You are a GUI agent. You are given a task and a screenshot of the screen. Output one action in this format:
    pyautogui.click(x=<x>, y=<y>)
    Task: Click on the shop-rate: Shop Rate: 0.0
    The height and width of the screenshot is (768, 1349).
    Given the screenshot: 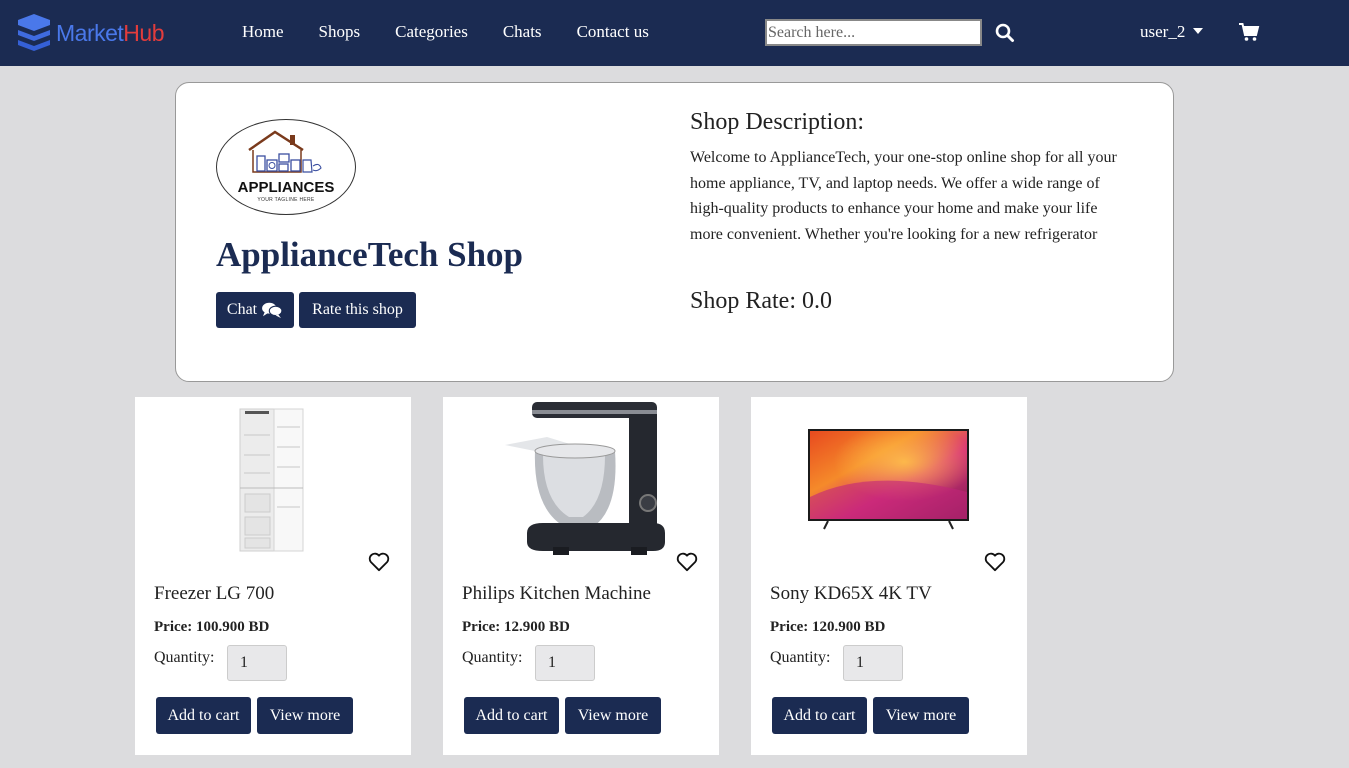 What is the action you would take?
    pyautogui.click(x=761, y=301)
    